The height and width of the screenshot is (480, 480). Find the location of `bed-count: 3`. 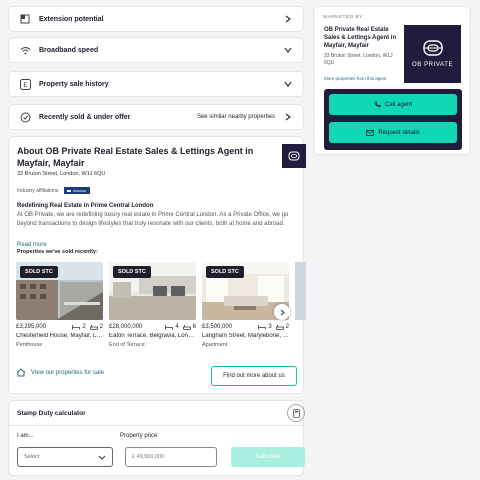

bed-count: 3 is located at coordinates (270, 327).